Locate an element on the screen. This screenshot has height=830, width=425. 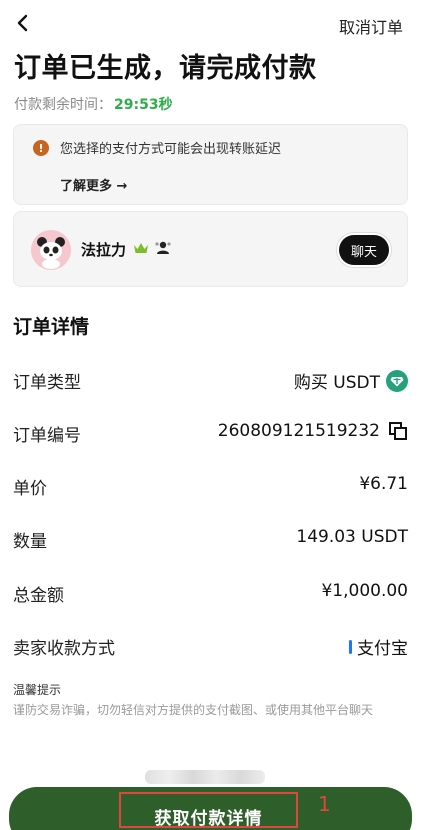
order-details-title: 订单详情 is located at coordinates (51, 327).